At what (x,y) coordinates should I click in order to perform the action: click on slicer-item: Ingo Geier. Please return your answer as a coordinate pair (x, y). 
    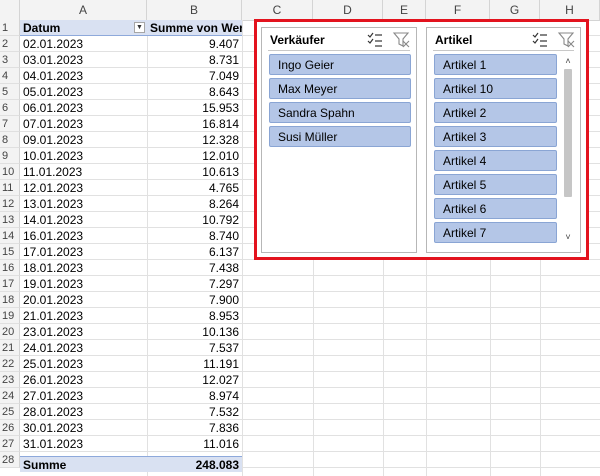
    Looking at the image, I should click on (340, 64).